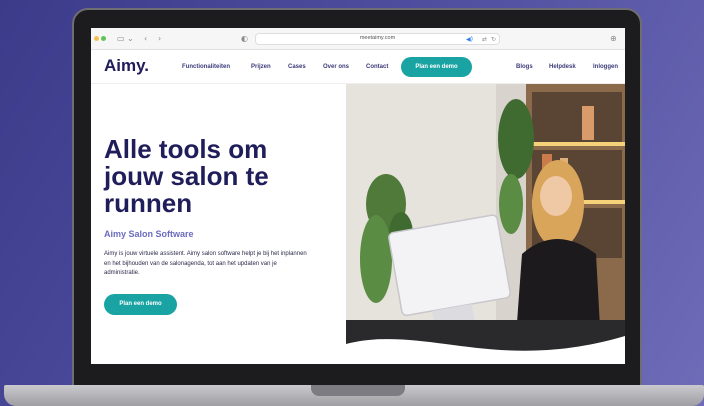  Describe the element at coordinates (436, 67) in the screenshot. I see `plan-demo-nav-button: Plan een demo` at that location.